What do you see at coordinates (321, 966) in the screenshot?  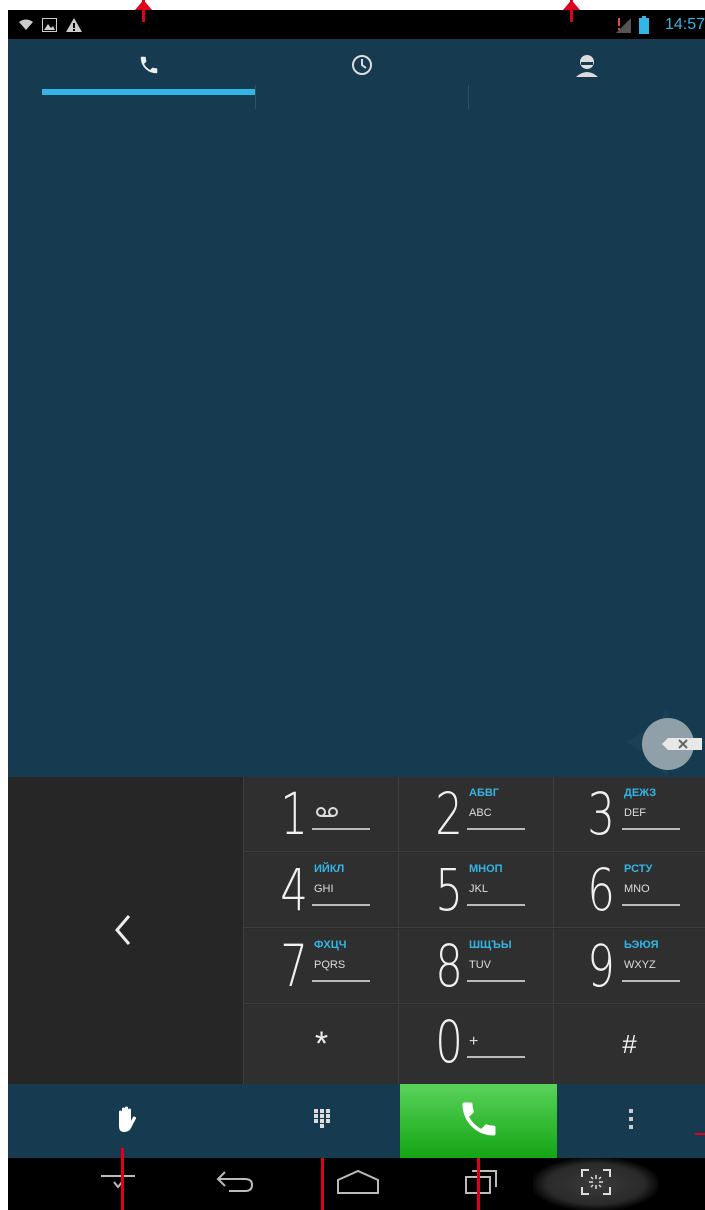 I see `key-7: 7 ФХЦЧ PQRS` at bounding box center [321, 966].